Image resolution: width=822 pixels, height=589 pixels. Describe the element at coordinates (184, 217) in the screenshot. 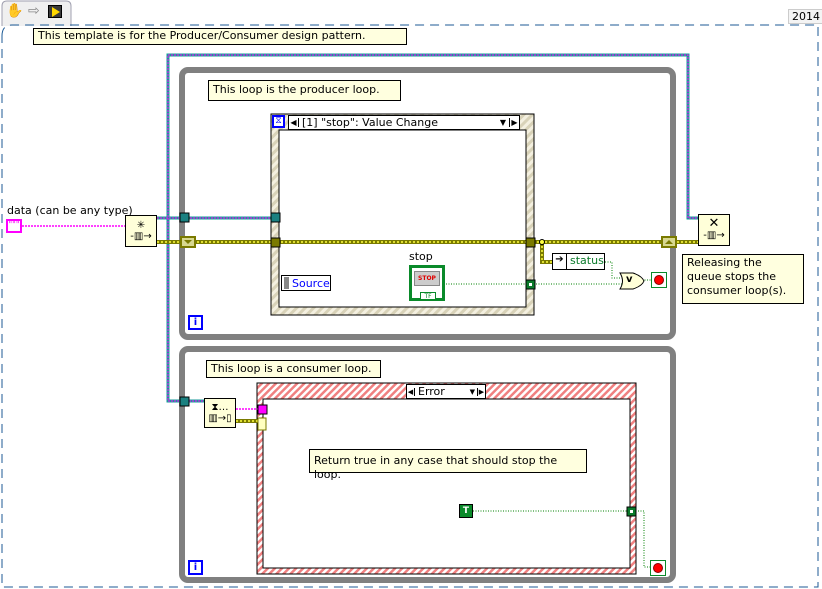

I see `refnum-tunnel` at that location.